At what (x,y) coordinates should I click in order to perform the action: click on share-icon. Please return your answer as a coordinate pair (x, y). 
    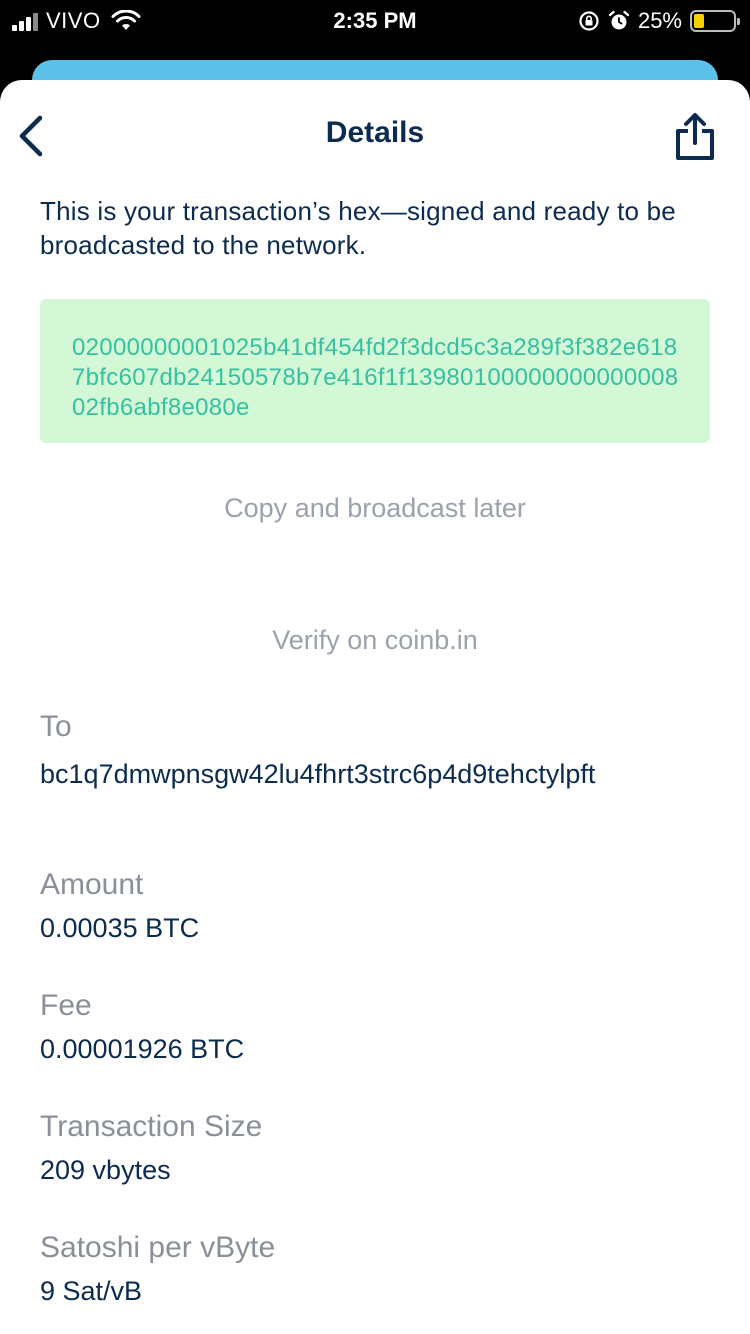
    Looking at the image, I should click on (695, 137).